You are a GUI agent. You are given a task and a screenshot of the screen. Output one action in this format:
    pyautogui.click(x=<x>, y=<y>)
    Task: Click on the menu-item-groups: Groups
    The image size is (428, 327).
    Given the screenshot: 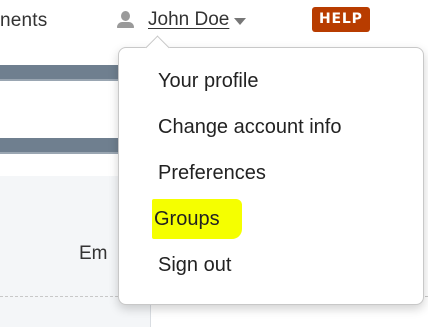 What is the action you would take?
    pyautogui.click(x=271, y=219)
    